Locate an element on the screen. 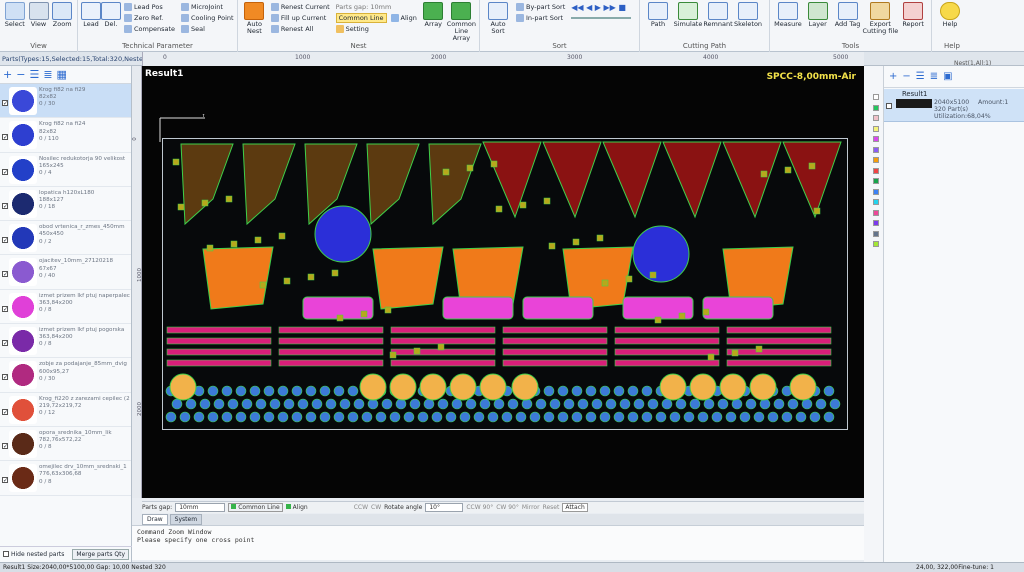 This screenshot has height=572, width=1024. sort-arrows-icon: ◀◀ ◀ ▶ ▶▶ ■ is located at coordinates (601, 7).